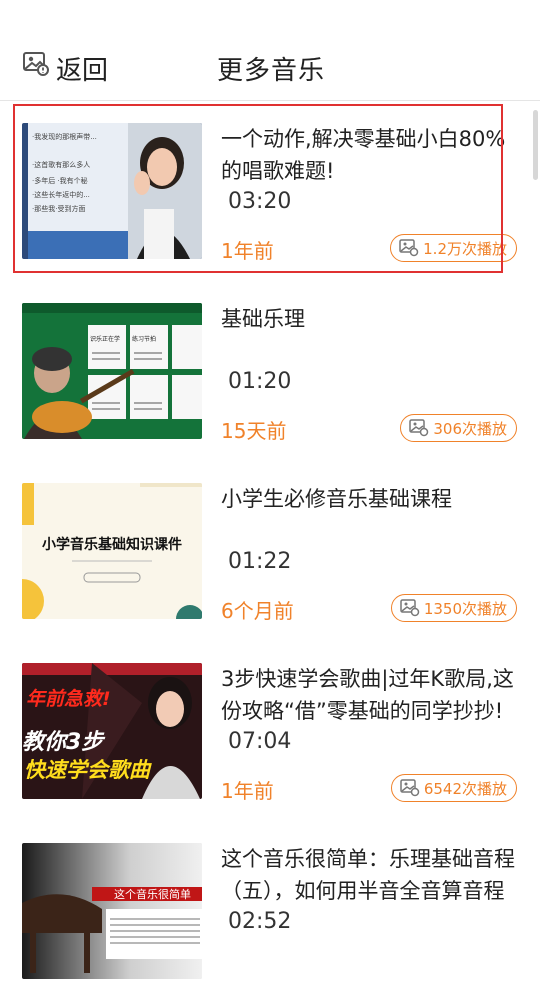  Describe the element at coordinates (68, 699) in the screenshot. I see `thumb-caption: 年前急救!` at that location.